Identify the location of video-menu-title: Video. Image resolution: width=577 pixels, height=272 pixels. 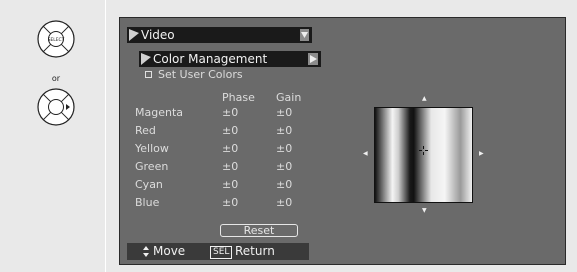
(158, 35).